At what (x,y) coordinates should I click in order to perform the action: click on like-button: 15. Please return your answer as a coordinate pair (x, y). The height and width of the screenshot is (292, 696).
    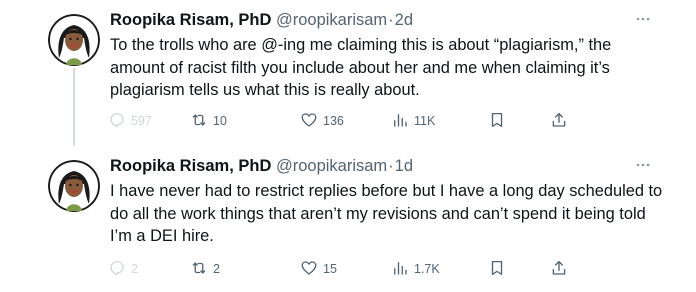
    Looking at the image, I should click on (318, 269).